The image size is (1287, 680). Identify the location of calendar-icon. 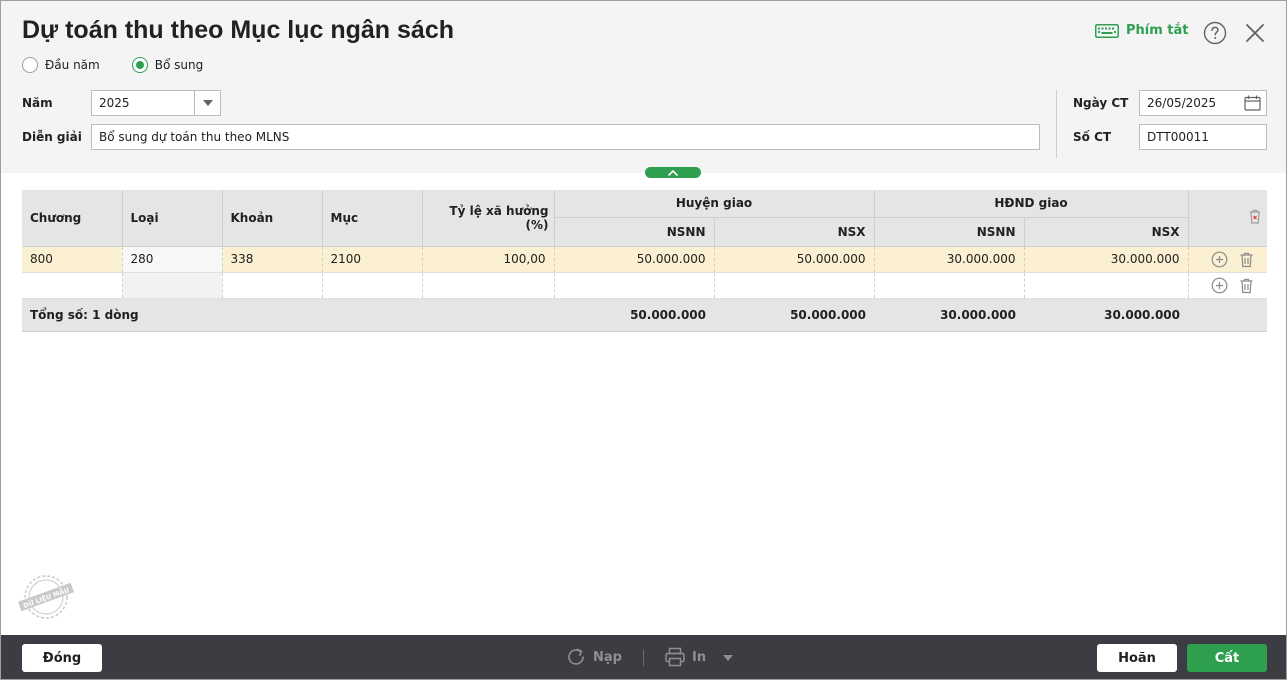
(1252, 103).